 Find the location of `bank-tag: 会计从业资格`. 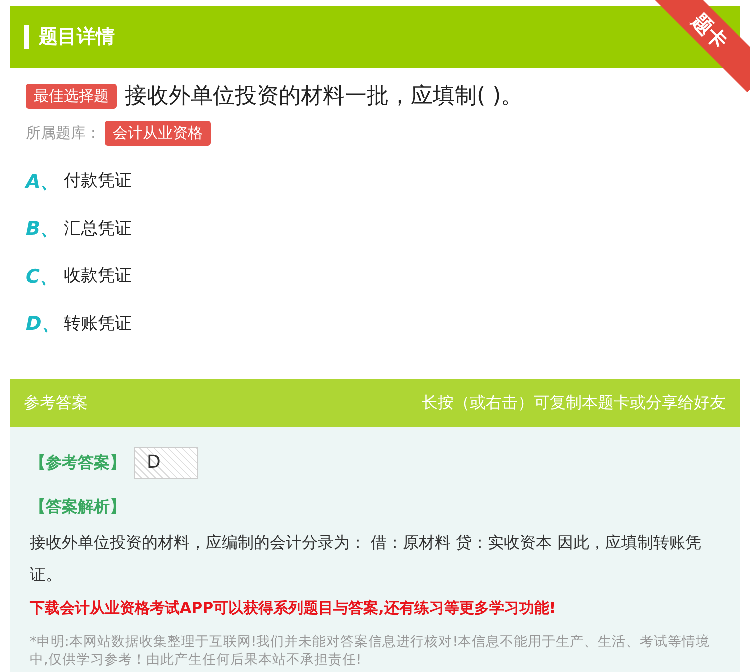

bank-tag: 会计从业资格 is located at coordinates (158, 133).